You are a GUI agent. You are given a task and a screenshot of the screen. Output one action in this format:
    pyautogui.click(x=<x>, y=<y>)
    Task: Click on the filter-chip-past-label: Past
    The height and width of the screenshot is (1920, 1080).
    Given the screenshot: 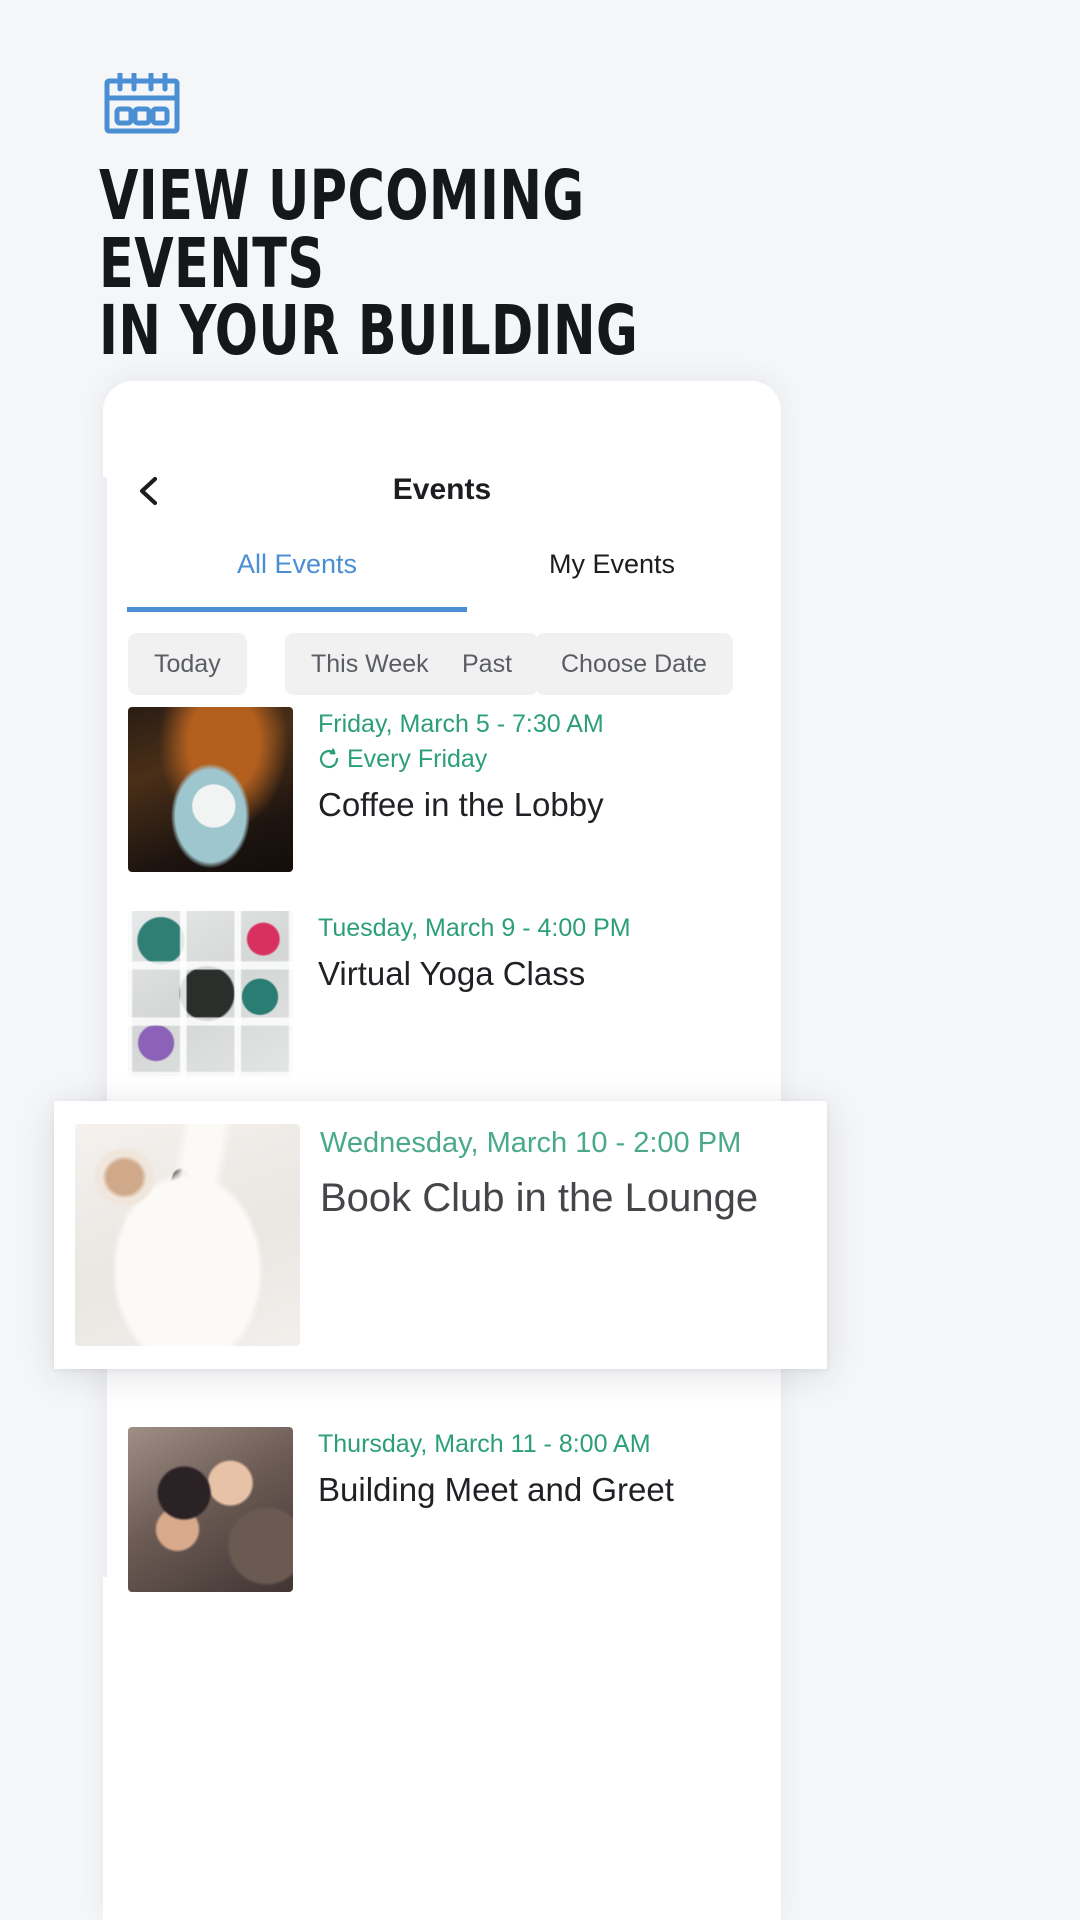 What is the action you would take?
    pyautogui.click(x=487, y=663)
    